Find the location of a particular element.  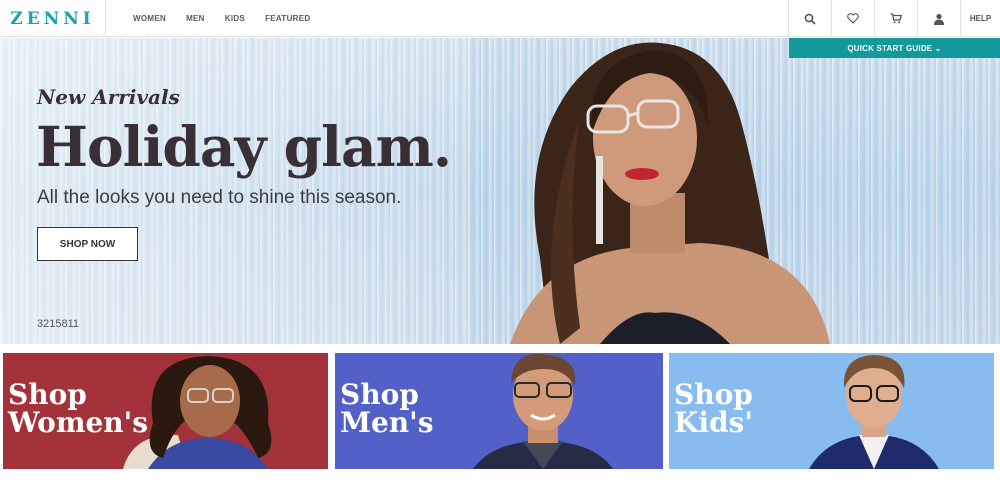

mens-model-image is located at coordinates (543, 411).